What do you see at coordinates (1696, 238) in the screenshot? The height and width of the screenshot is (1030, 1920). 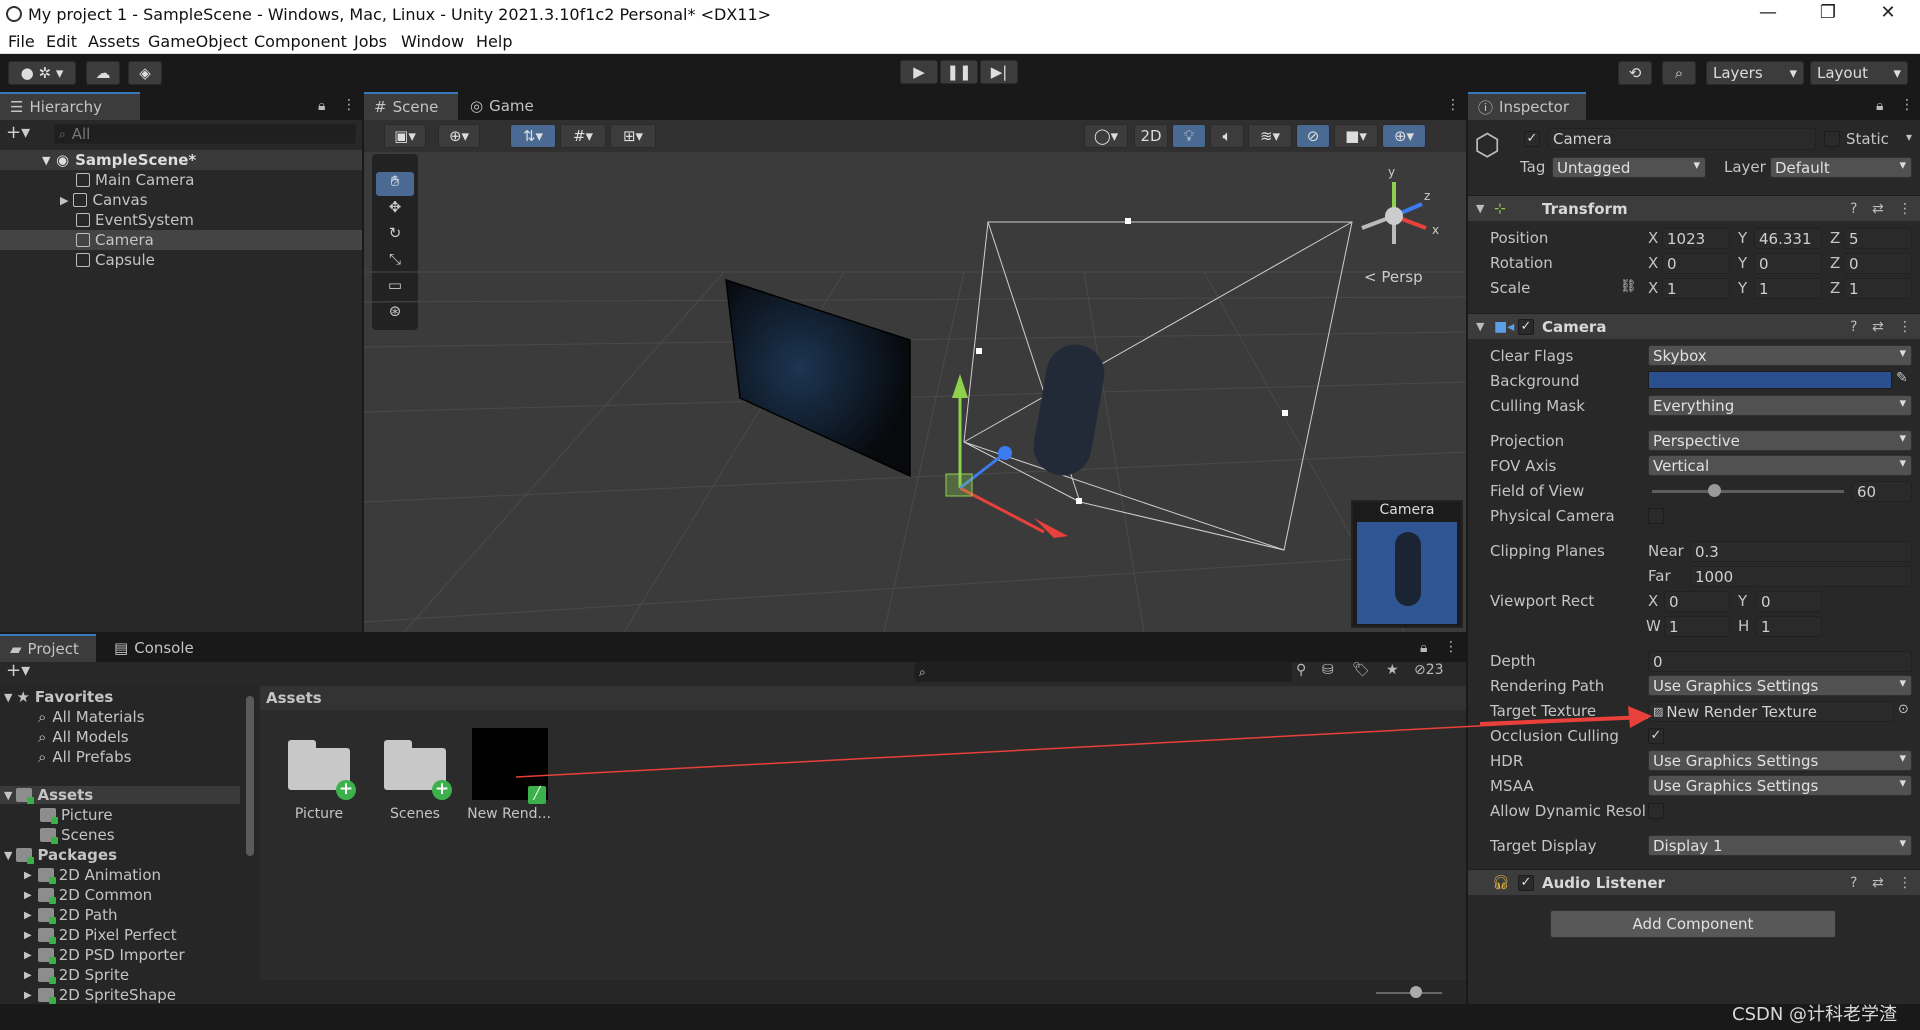 I see `position-x-field: 1023` at bounding box center [1696, 238].